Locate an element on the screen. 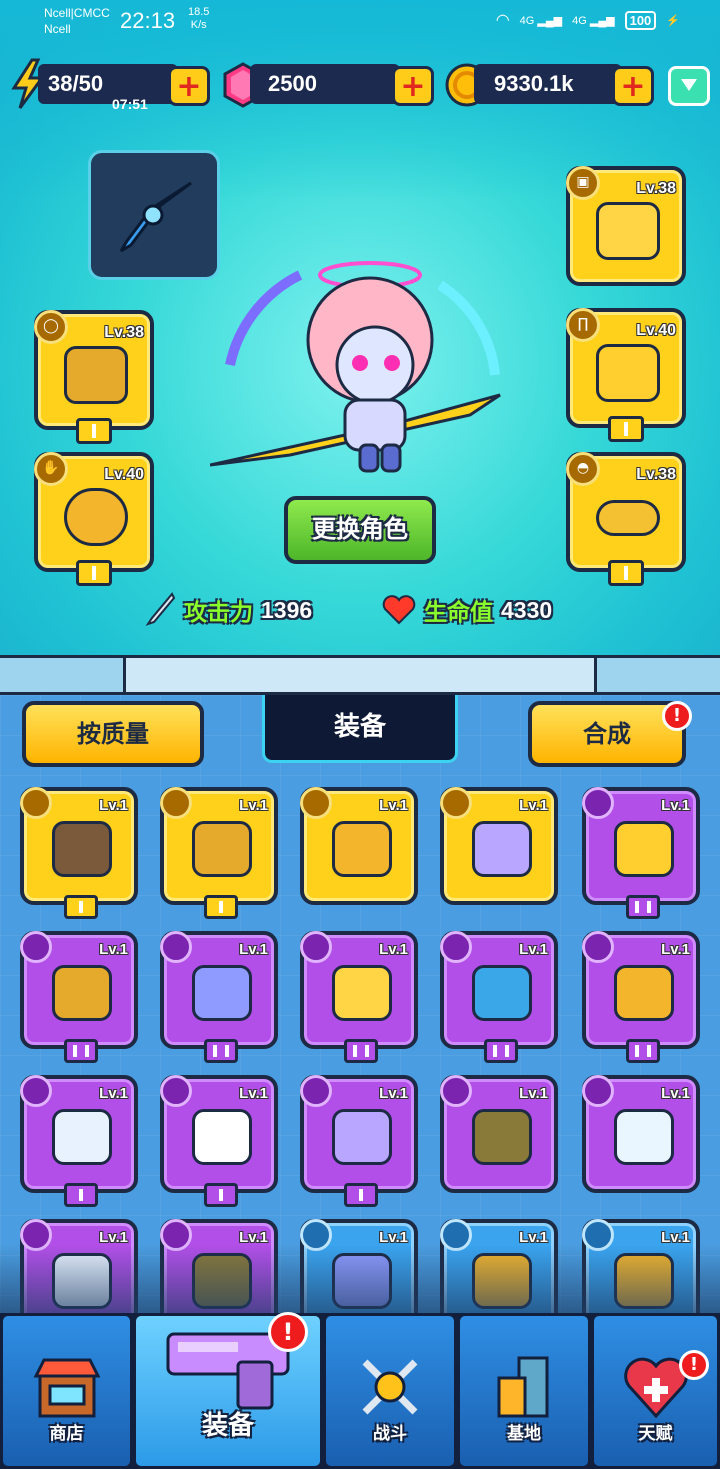 The image size is (720, 1469). heart-icon is located at coordinates (399, 610).